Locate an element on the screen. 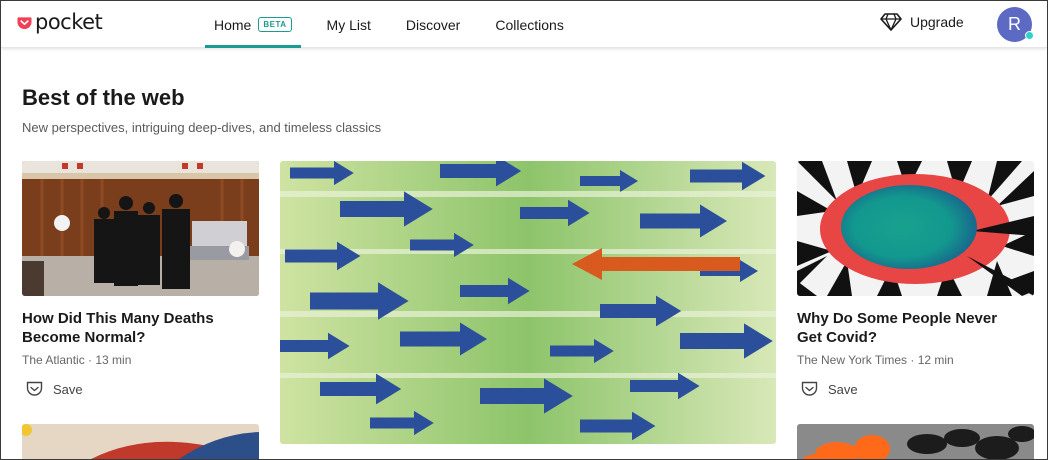 This screenshot has height=460, width=1048. nav-discover: Discover is located at coordinates (433, 24).